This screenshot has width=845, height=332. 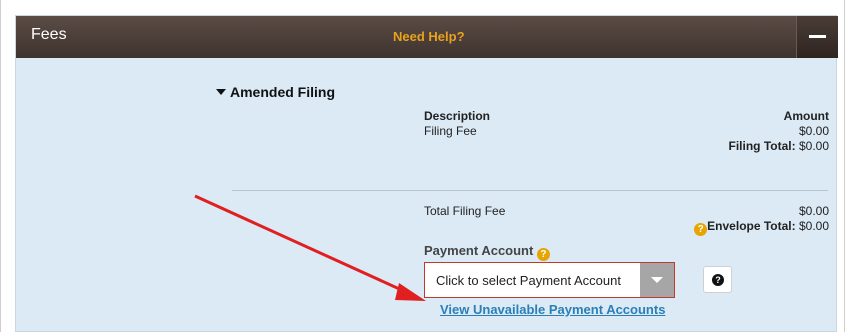 I want to click on section-divider, so click(x=530, y=190).